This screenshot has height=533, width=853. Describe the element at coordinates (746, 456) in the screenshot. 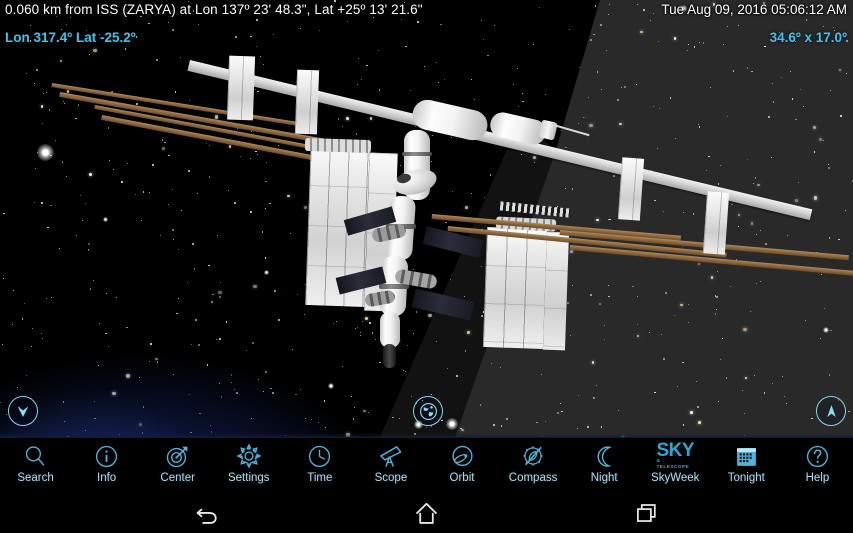

I see `calendar-icon` at that location.